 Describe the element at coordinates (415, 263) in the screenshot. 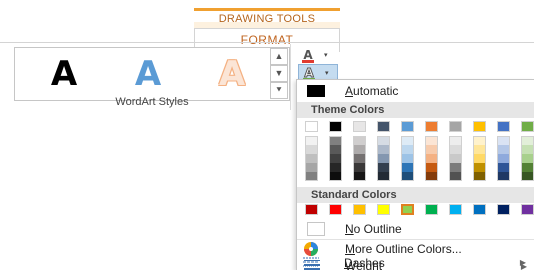

I see `menu-item-dashes: Dashes ▶` at that location.